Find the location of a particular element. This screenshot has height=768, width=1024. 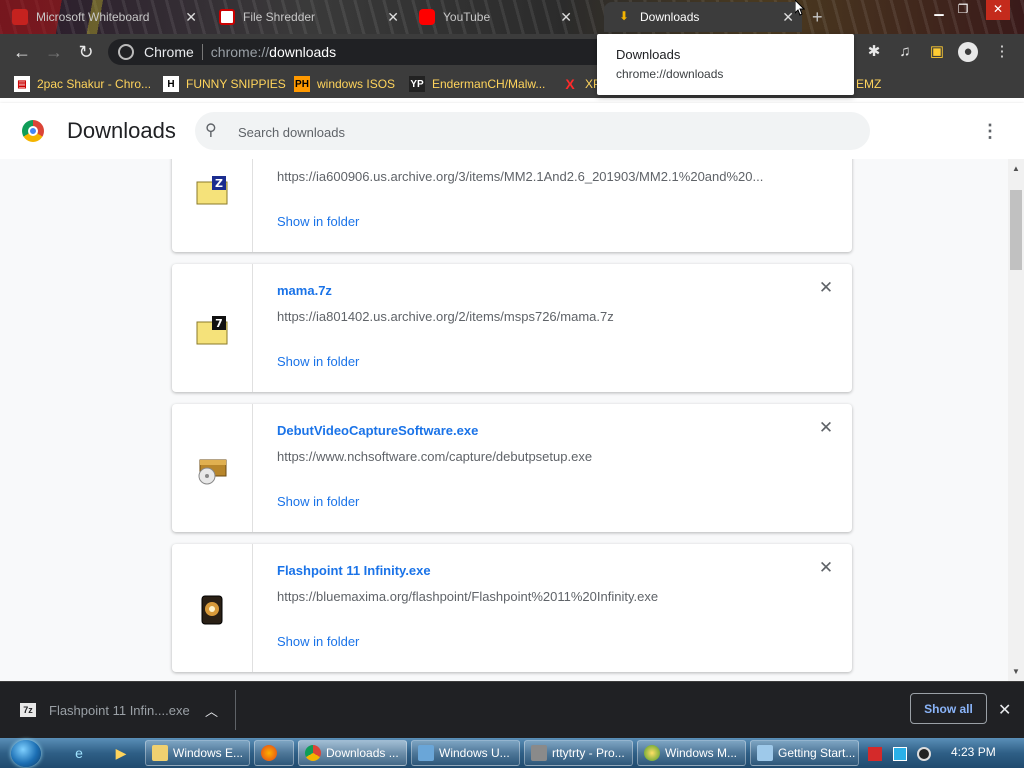

close-shelf-icon: ✕ is located at coordinates (1004, 710).